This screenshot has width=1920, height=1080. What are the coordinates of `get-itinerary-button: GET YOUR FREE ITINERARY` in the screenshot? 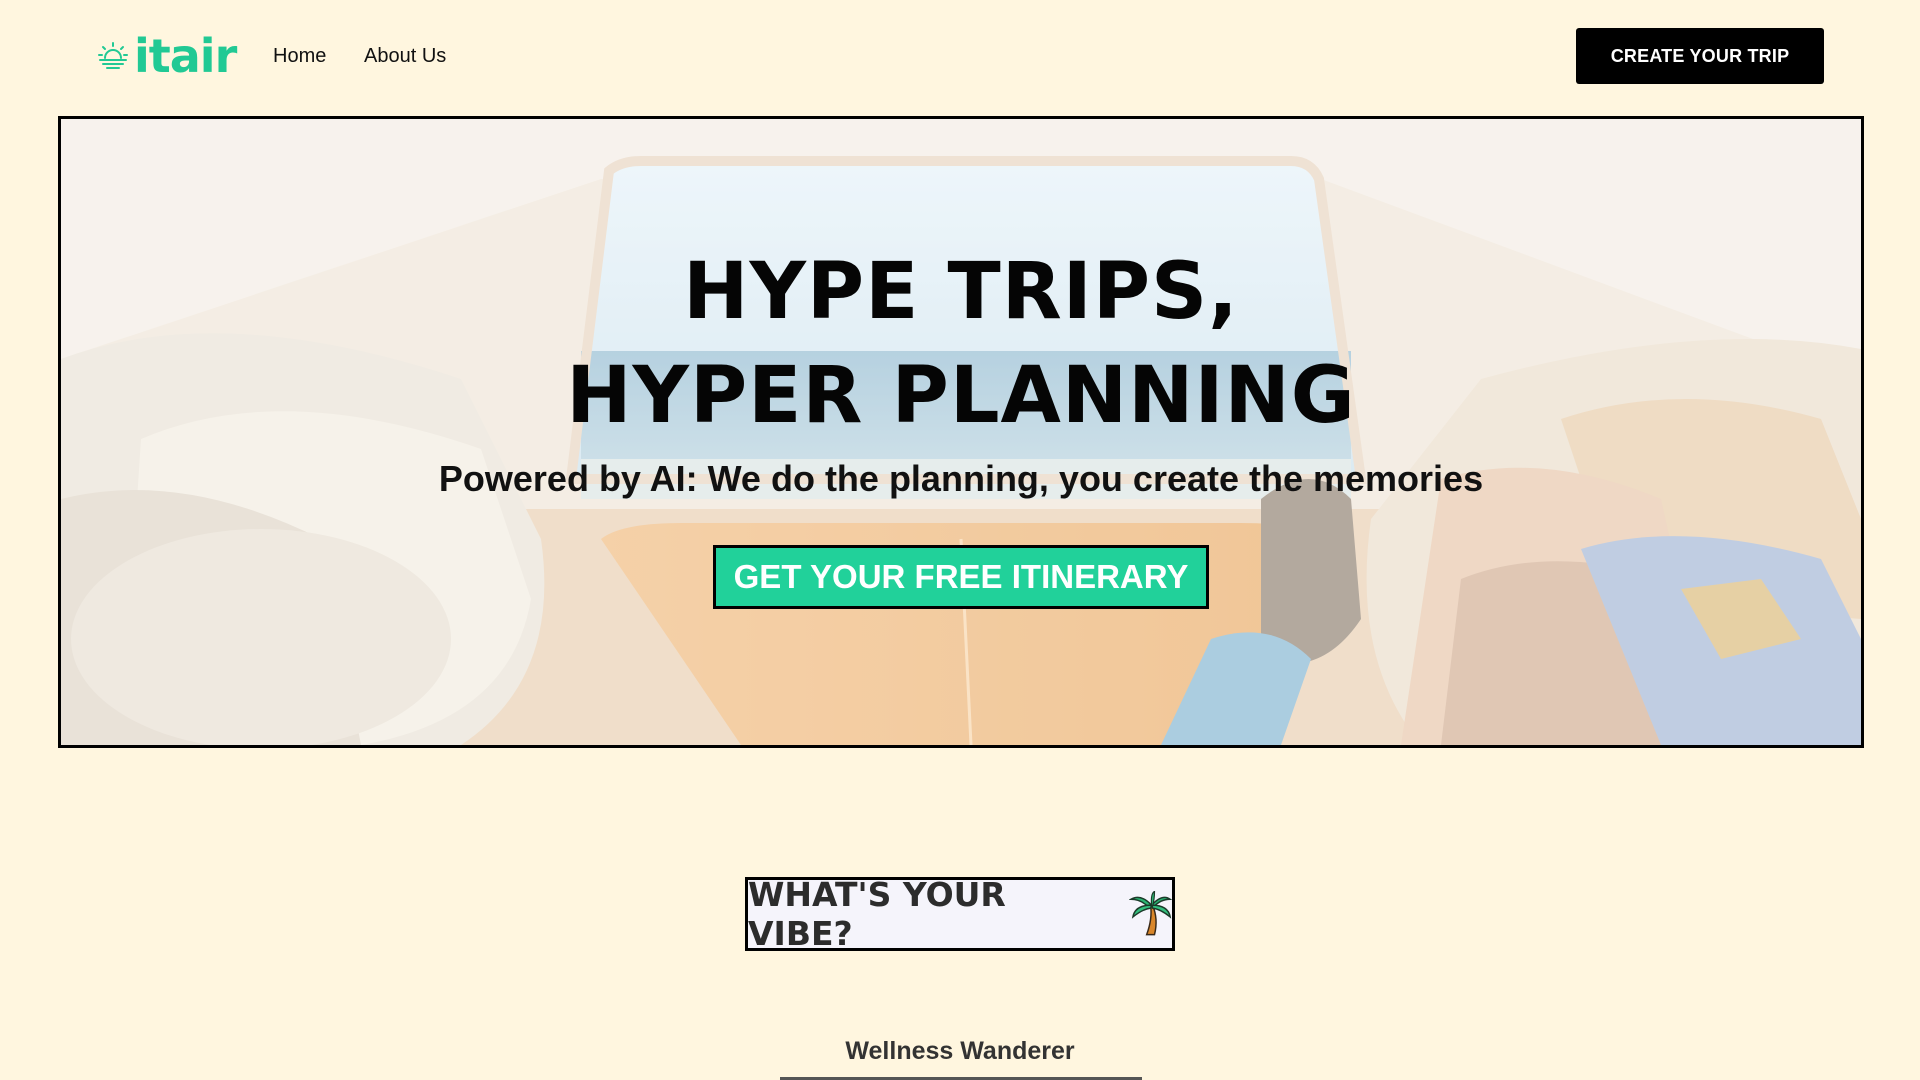 It's located at (961, 577).